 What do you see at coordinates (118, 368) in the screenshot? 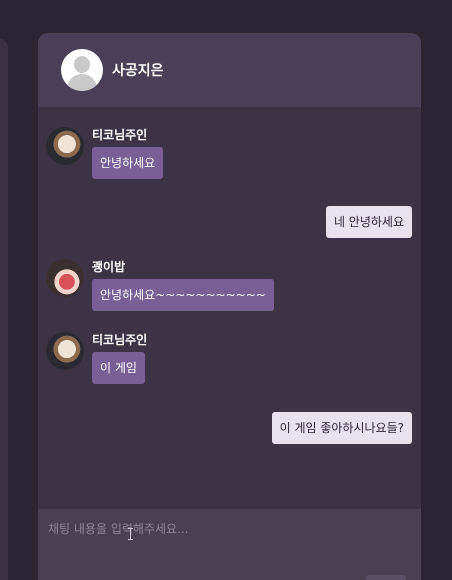
I see `incoming-bubble: 이 게임` at bounding box center [118, 368].